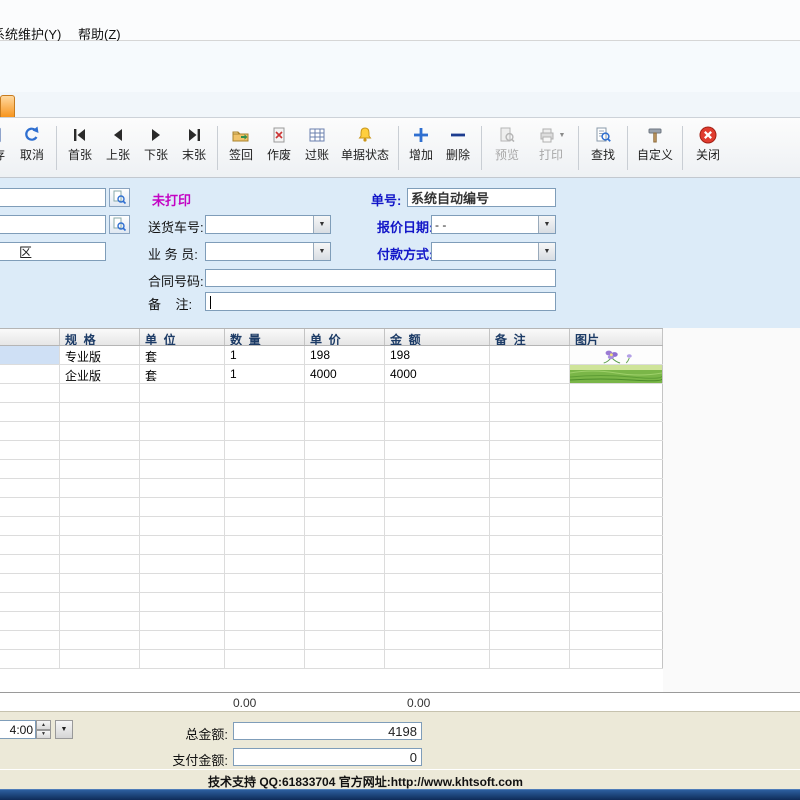  Describe the element at coordinates (80, 149) in the screenshot. I see `first-record-button: 首张` at that location.